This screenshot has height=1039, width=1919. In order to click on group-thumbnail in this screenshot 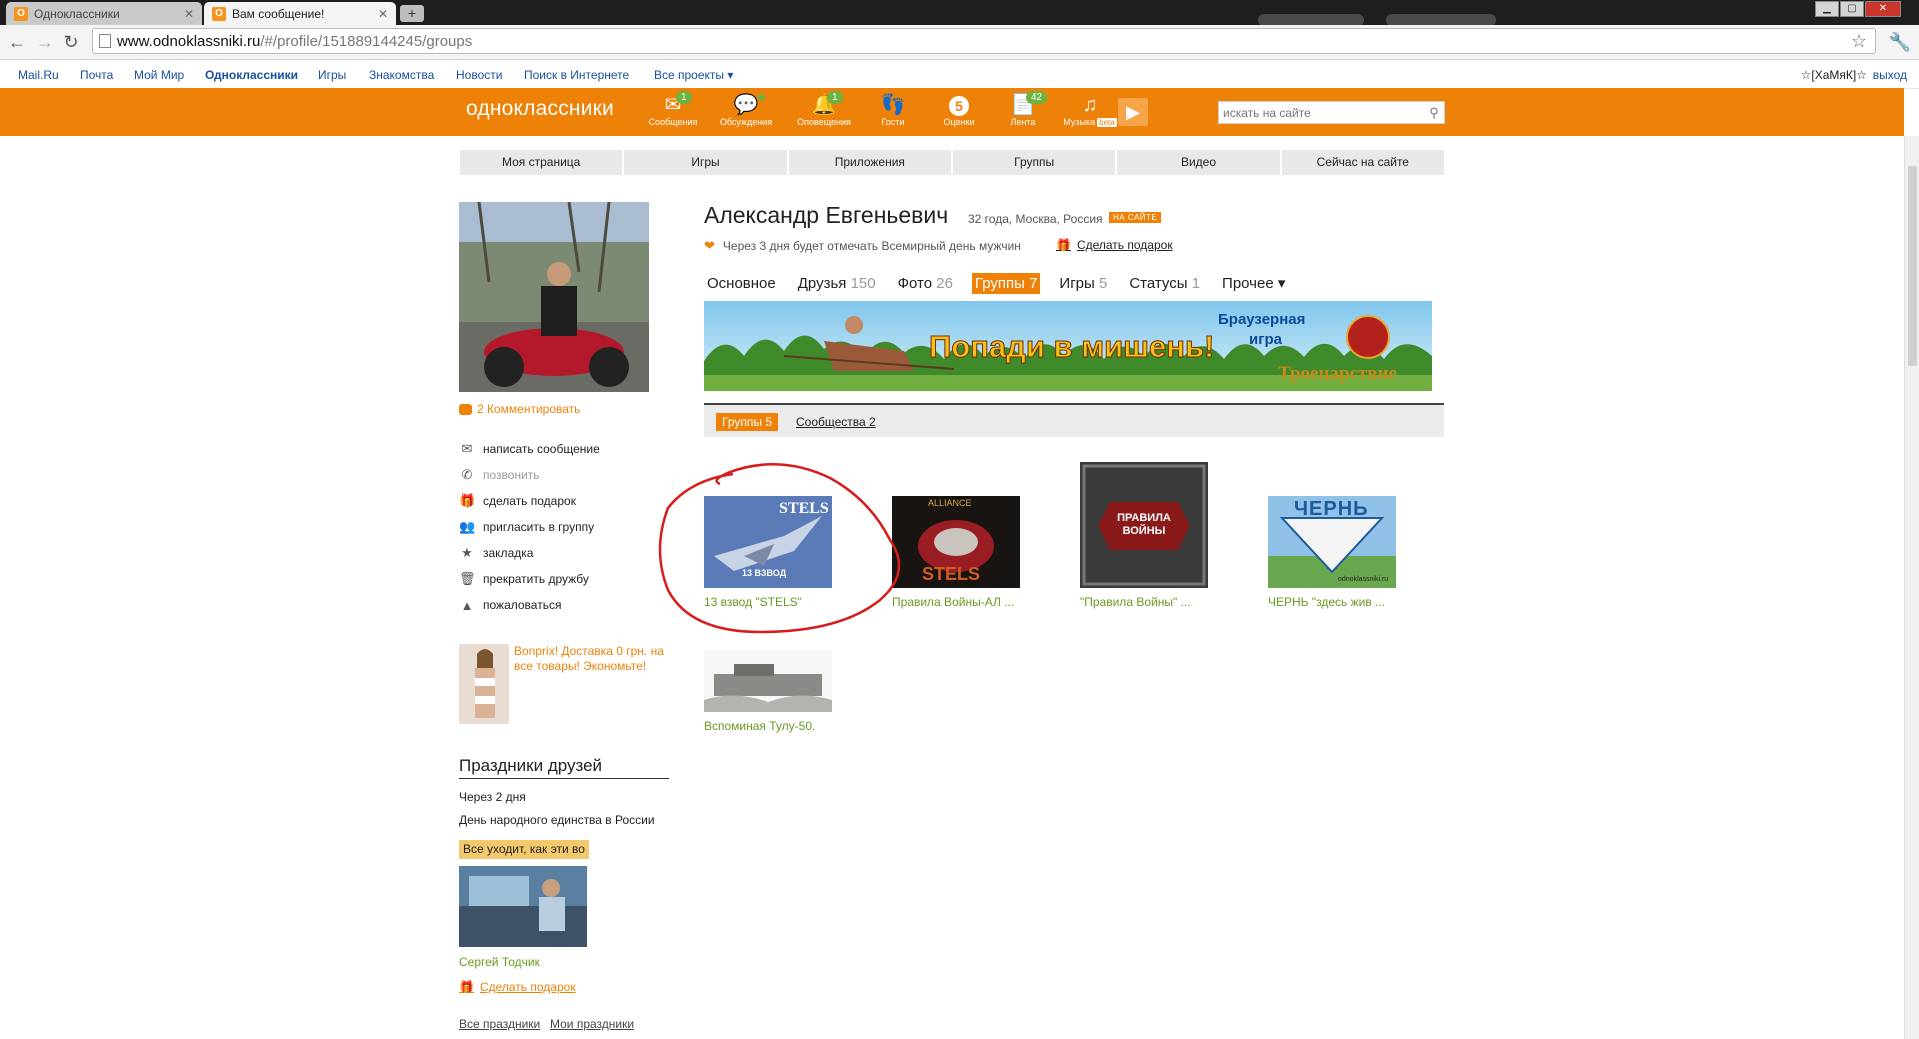, I will do `click(768, 681)`.